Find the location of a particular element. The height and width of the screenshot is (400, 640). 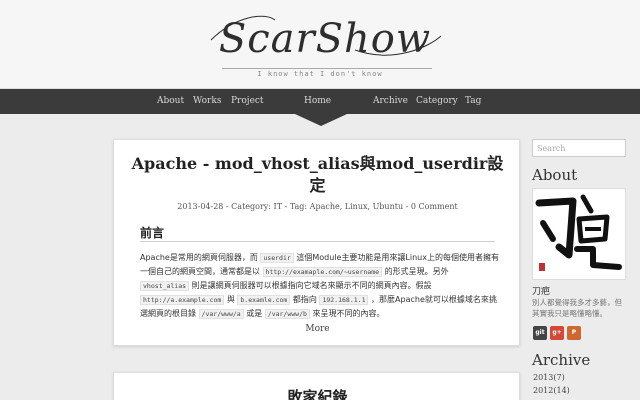

git-icon: git is located at coordinates (540, 333).